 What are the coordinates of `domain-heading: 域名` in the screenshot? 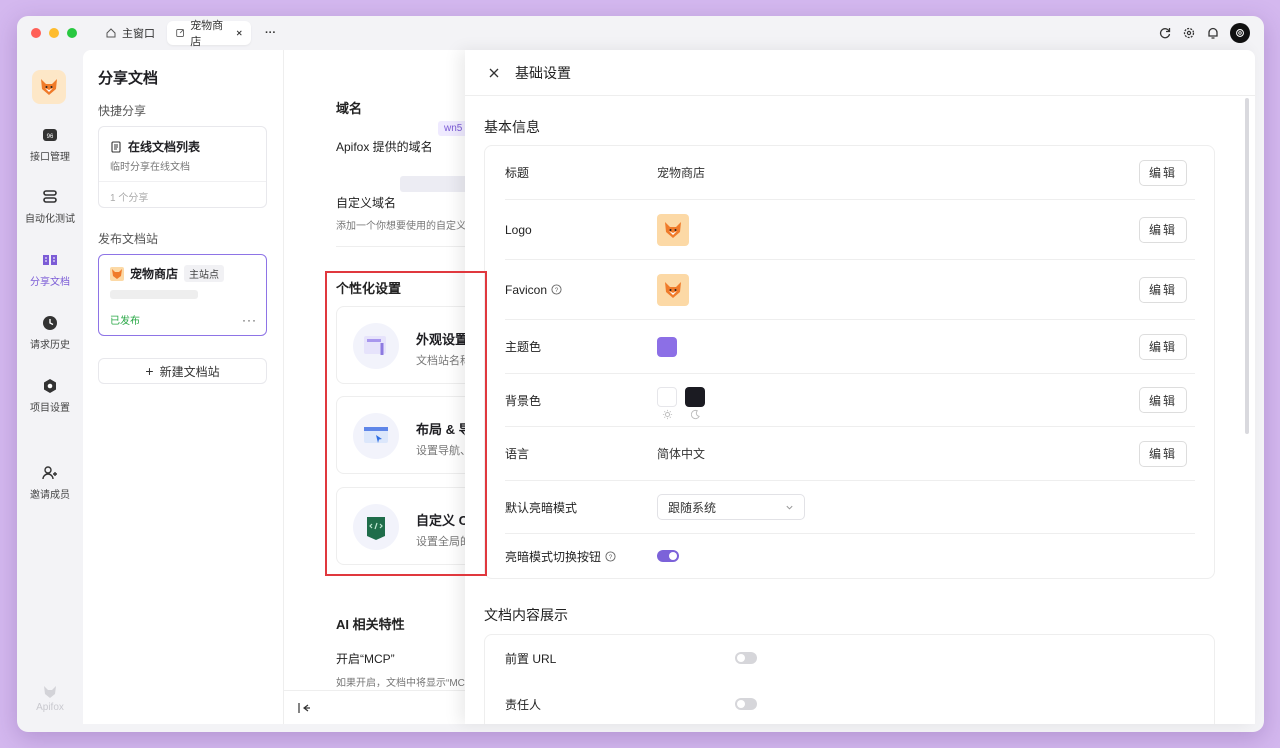 It's located at (349, 108).